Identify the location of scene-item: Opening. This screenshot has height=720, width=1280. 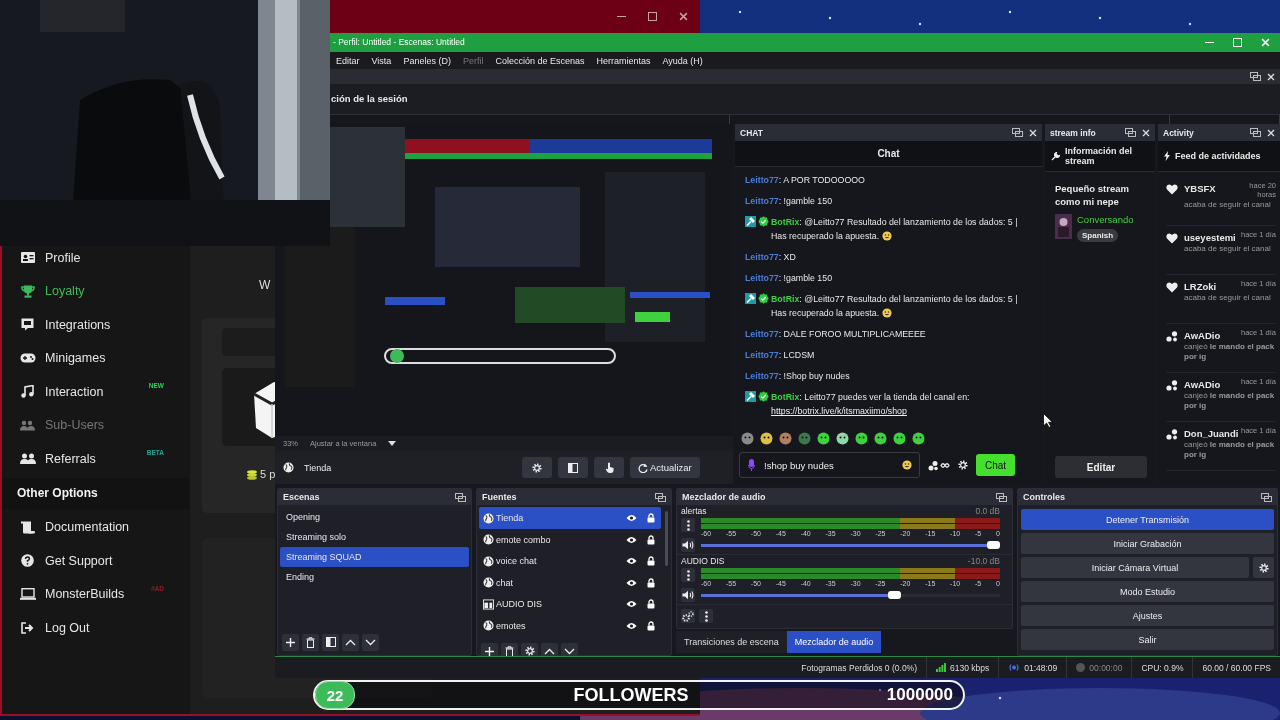
(374, 517).